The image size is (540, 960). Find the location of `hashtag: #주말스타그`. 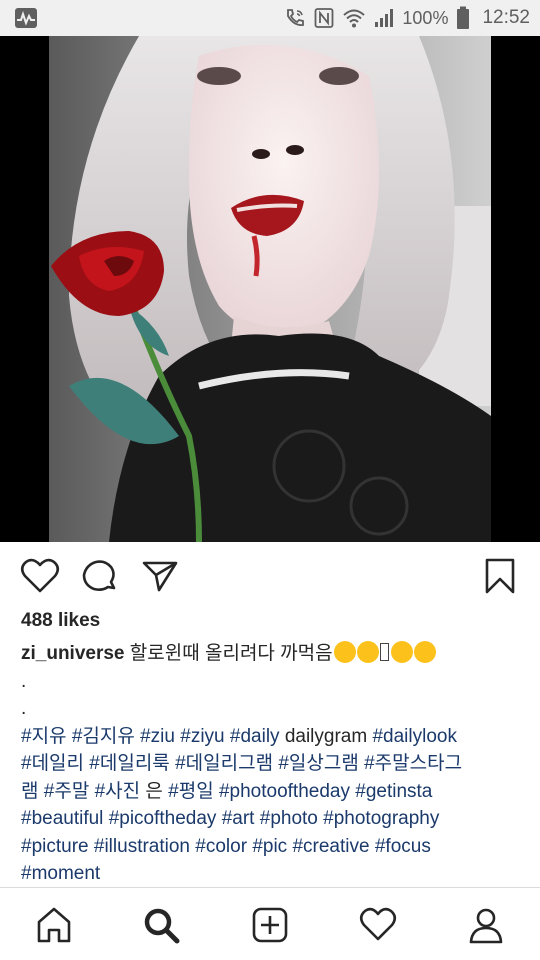

hashtag: #주말스타그 is located at coordinates (413, 763).